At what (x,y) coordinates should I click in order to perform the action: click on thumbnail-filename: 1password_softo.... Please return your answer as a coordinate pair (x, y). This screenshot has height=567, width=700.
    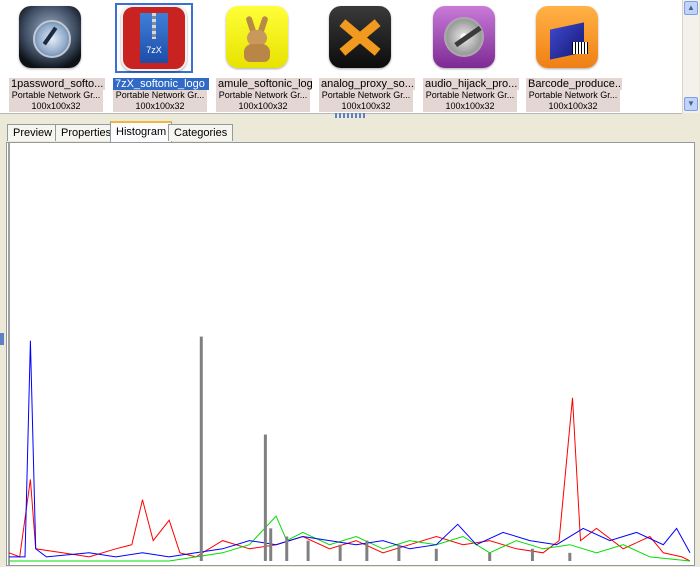
    Looking at the image, I should click on (57, 84).